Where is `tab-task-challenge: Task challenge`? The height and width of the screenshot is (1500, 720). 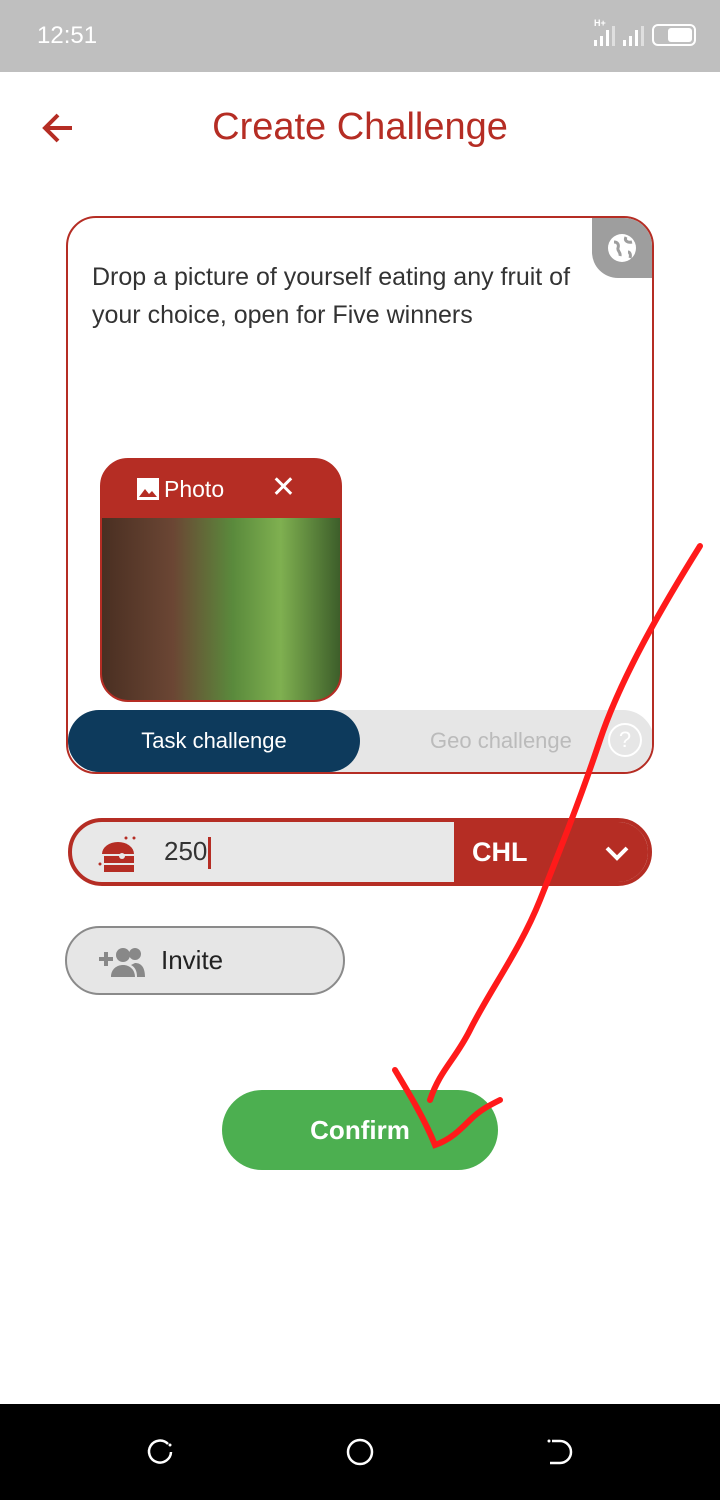 tab-task-challenge: Task challenge is located at coordinates (214, 741).